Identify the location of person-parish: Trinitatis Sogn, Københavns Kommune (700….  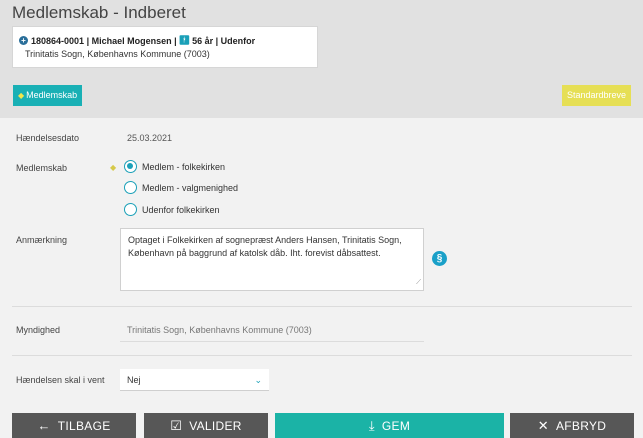
(117, 54).